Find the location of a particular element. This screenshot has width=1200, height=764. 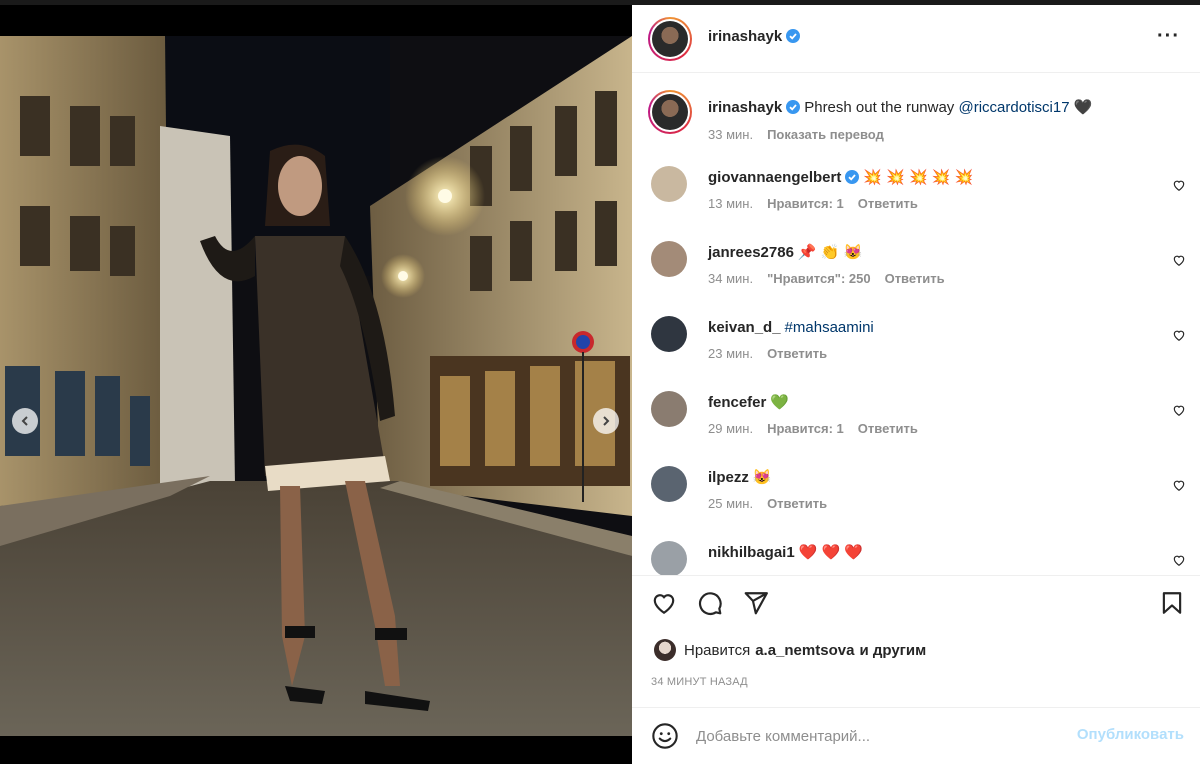

publish-button: Опубликовать is located at coordinates (1130, 734).